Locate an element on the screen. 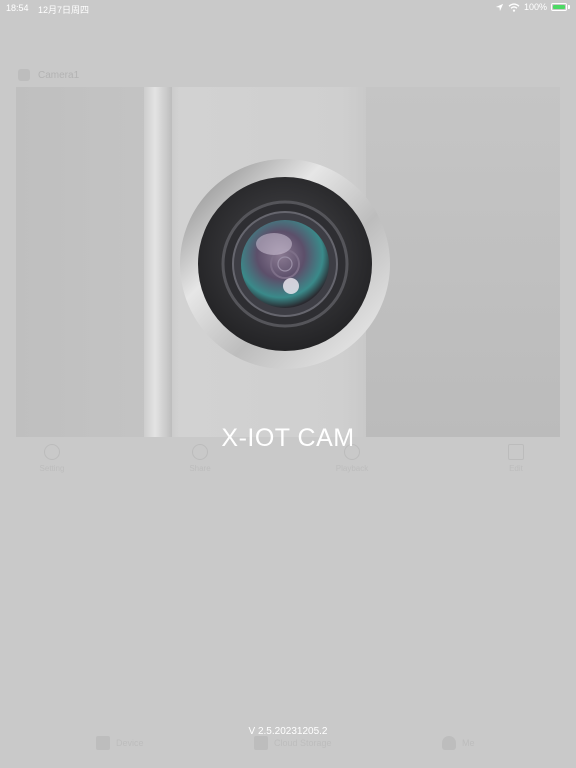 Image resolution: width=576 pixels, height=768 pixels. preview-pole is located at coordinates (158, 262).